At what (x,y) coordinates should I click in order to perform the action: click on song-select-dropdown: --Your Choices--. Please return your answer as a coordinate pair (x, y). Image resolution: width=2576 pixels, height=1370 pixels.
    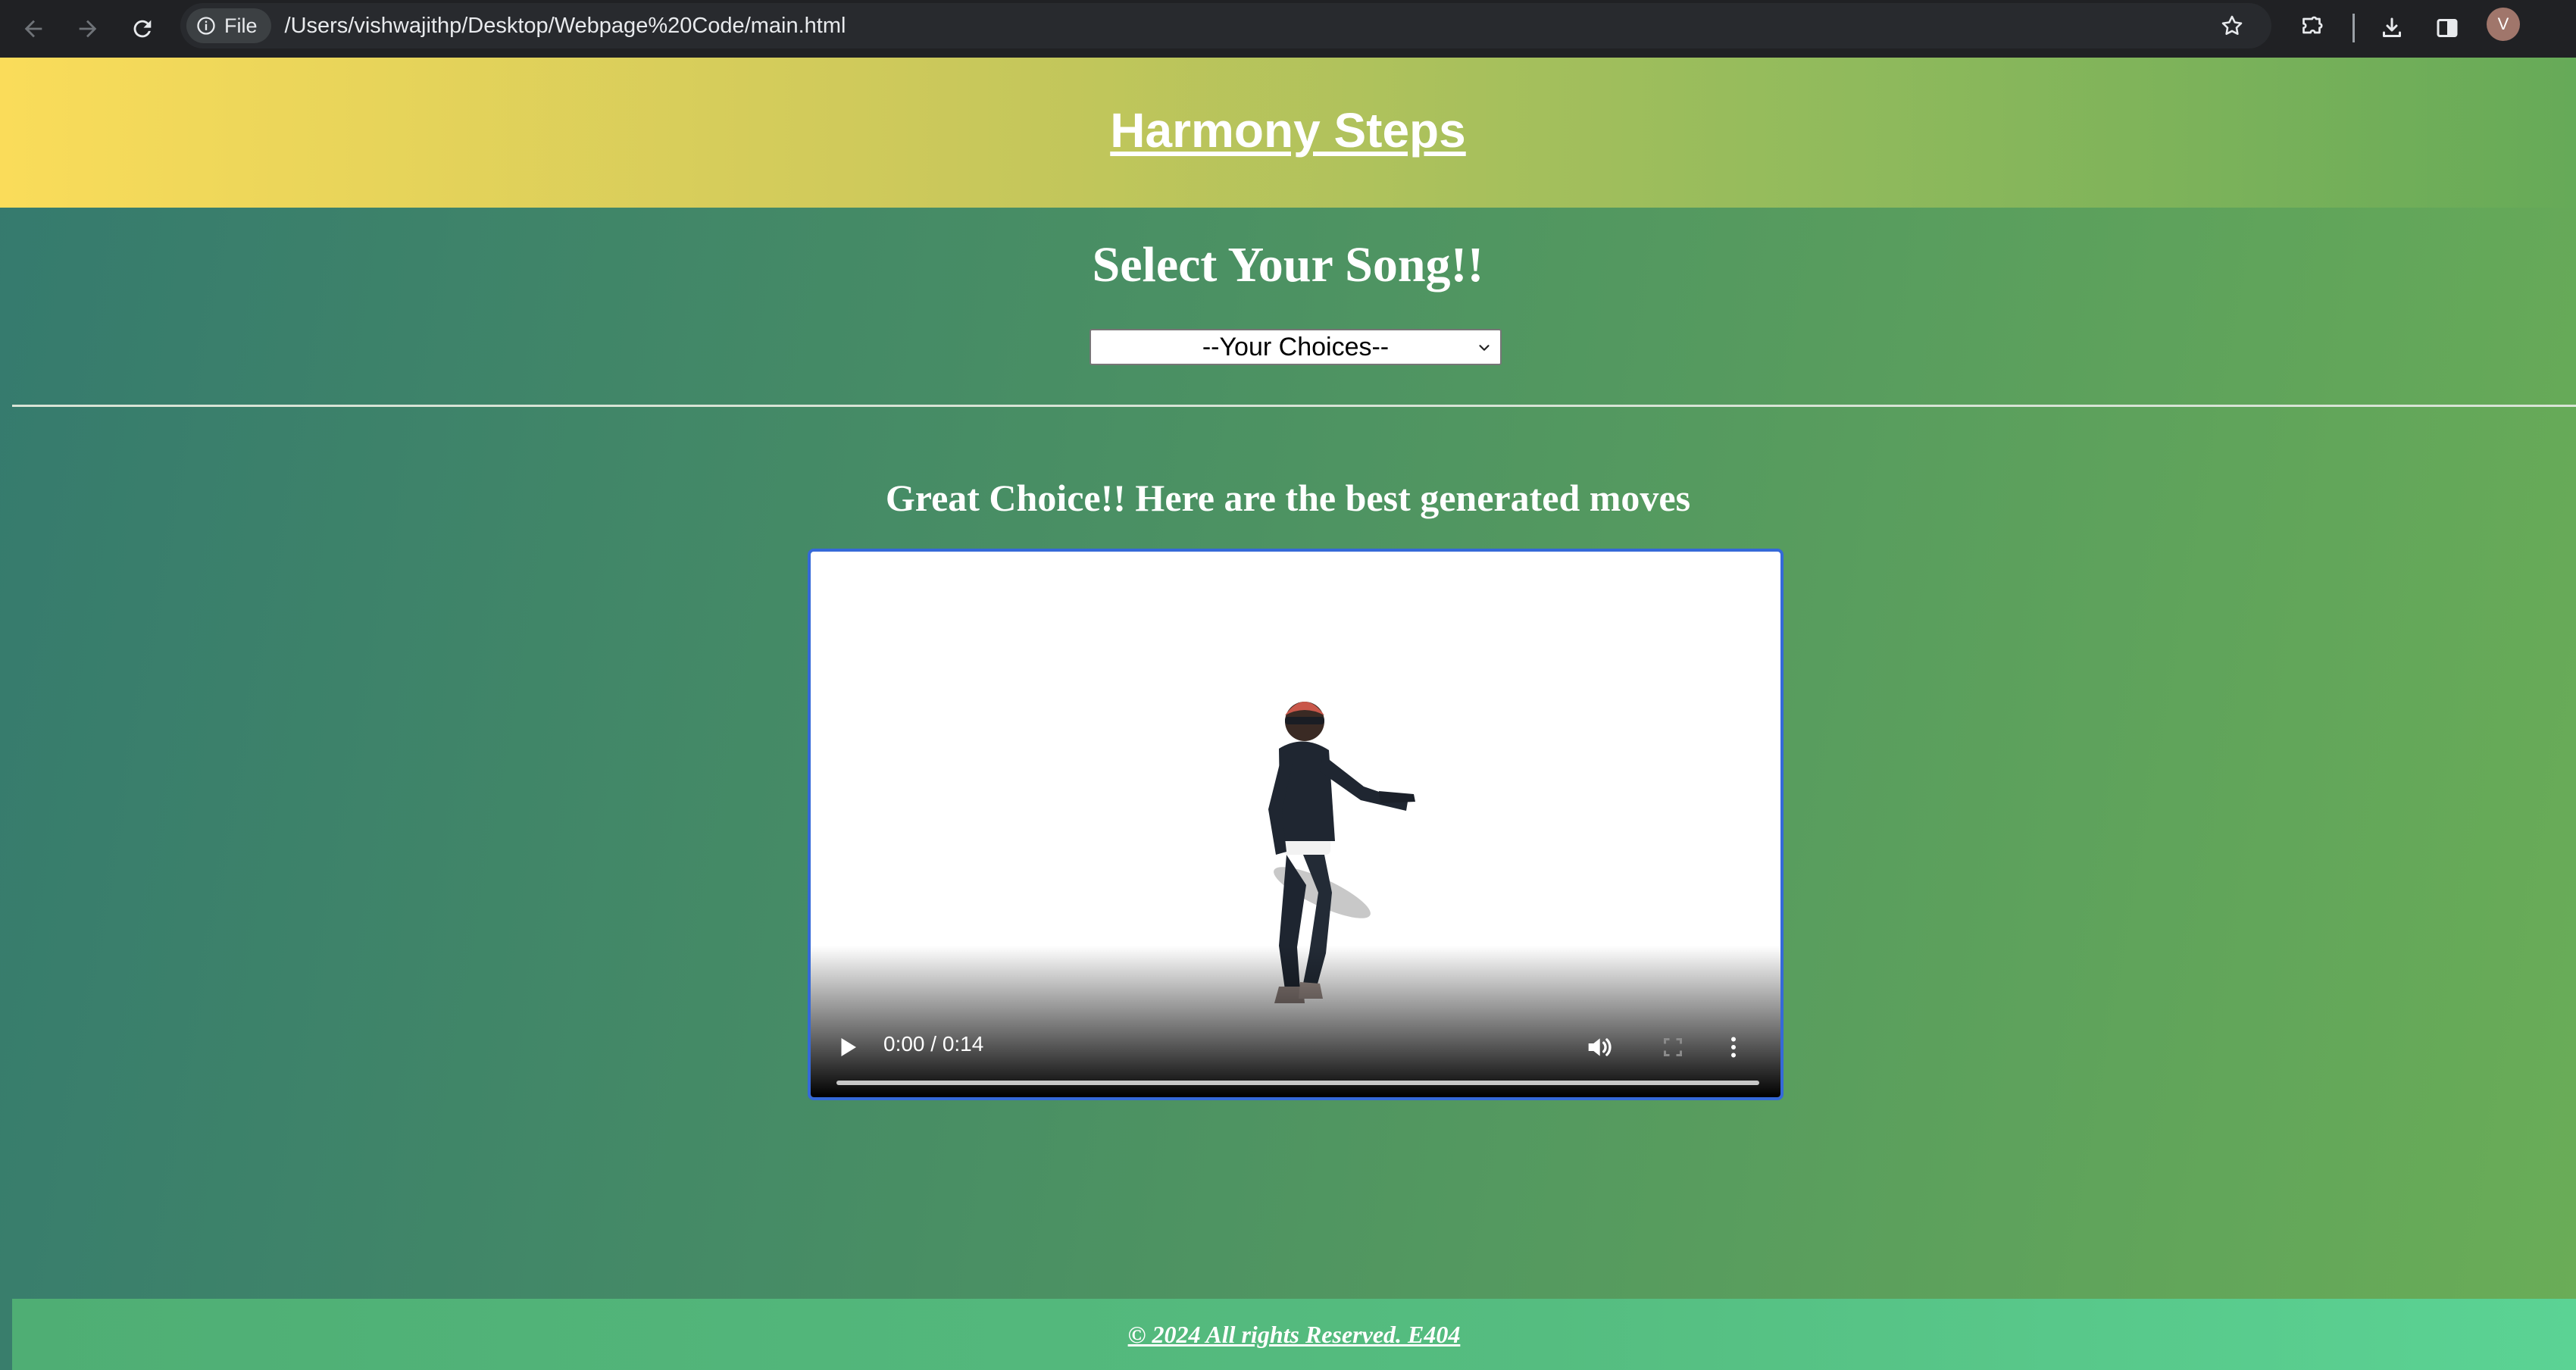
    Looking at the image, I should click on (1295, 347).